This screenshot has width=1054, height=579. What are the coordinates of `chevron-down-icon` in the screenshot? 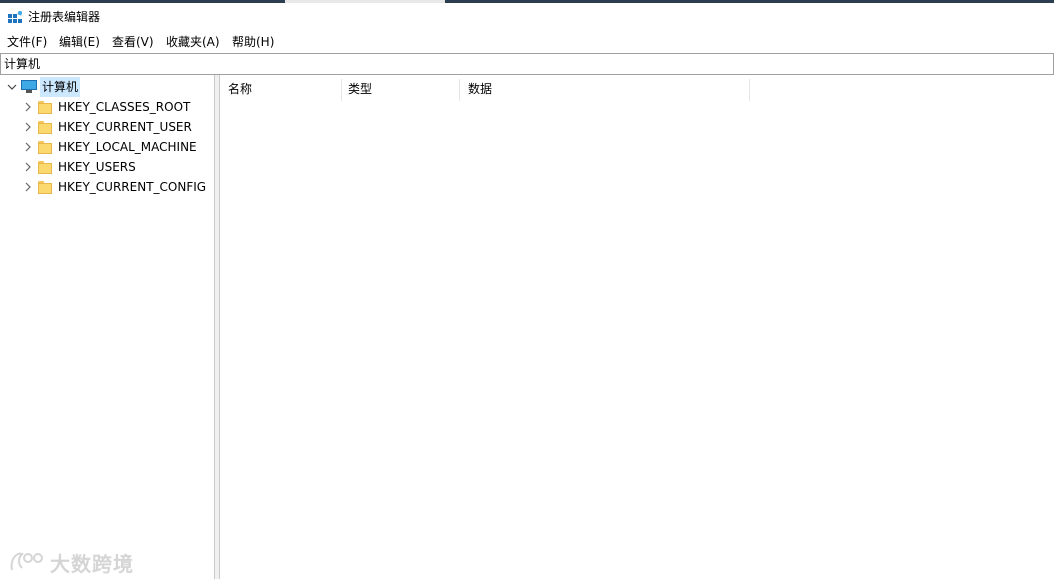 It's located at (12, 87).